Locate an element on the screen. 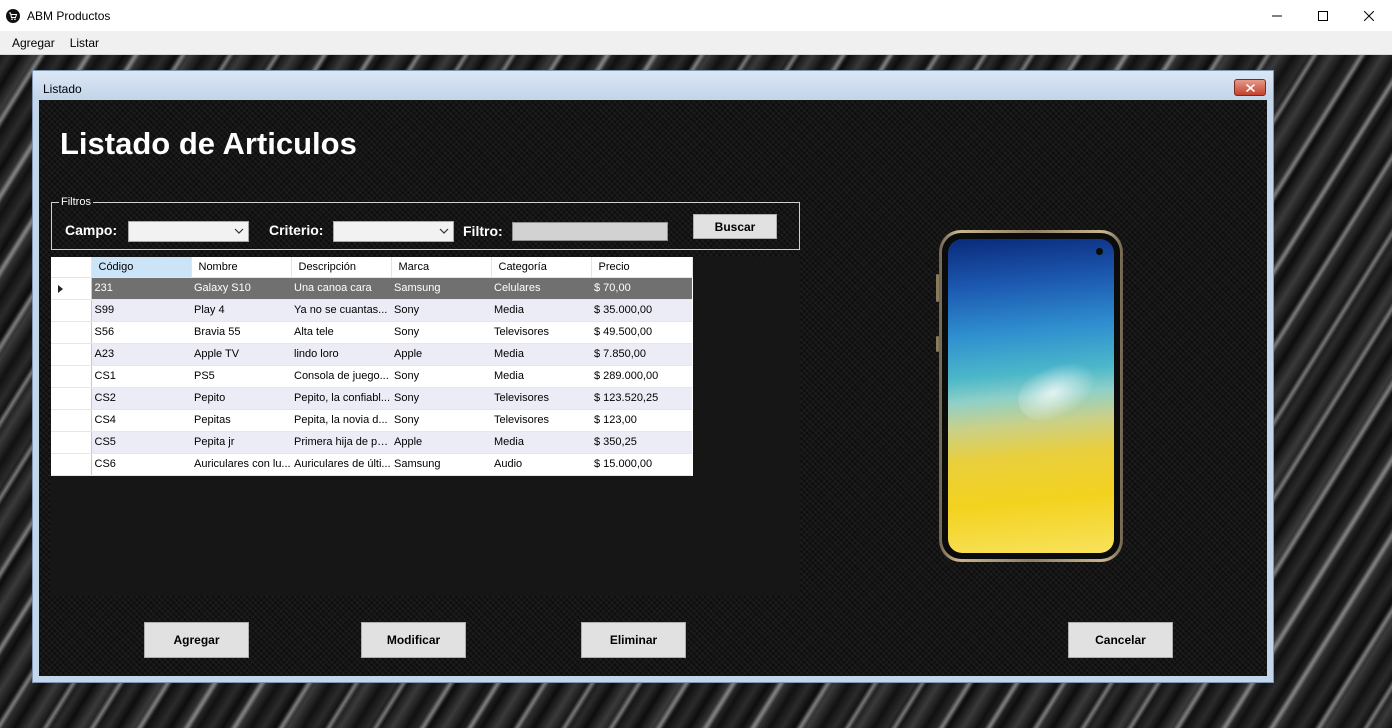  close-button is located at coordinates (1369, 15).